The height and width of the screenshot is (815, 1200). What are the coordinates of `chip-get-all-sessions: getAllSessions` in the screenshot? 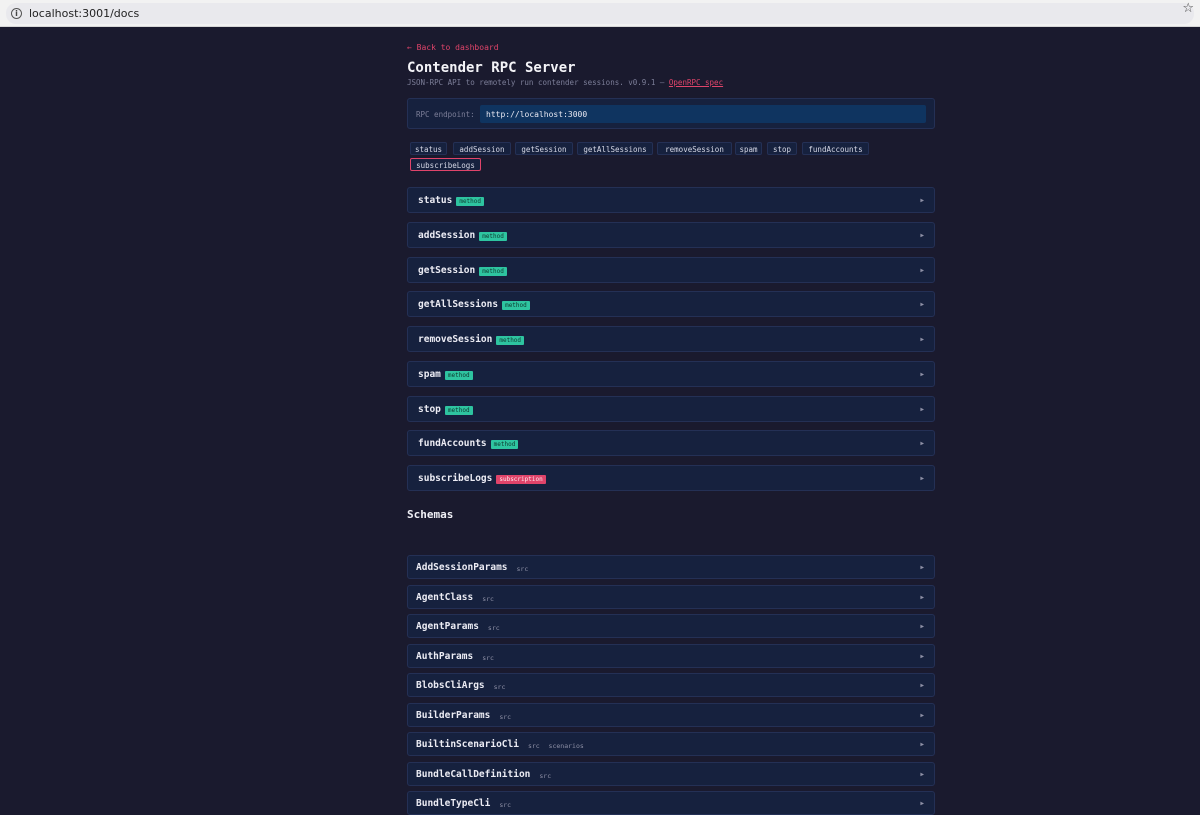 It's located at (615, 148).